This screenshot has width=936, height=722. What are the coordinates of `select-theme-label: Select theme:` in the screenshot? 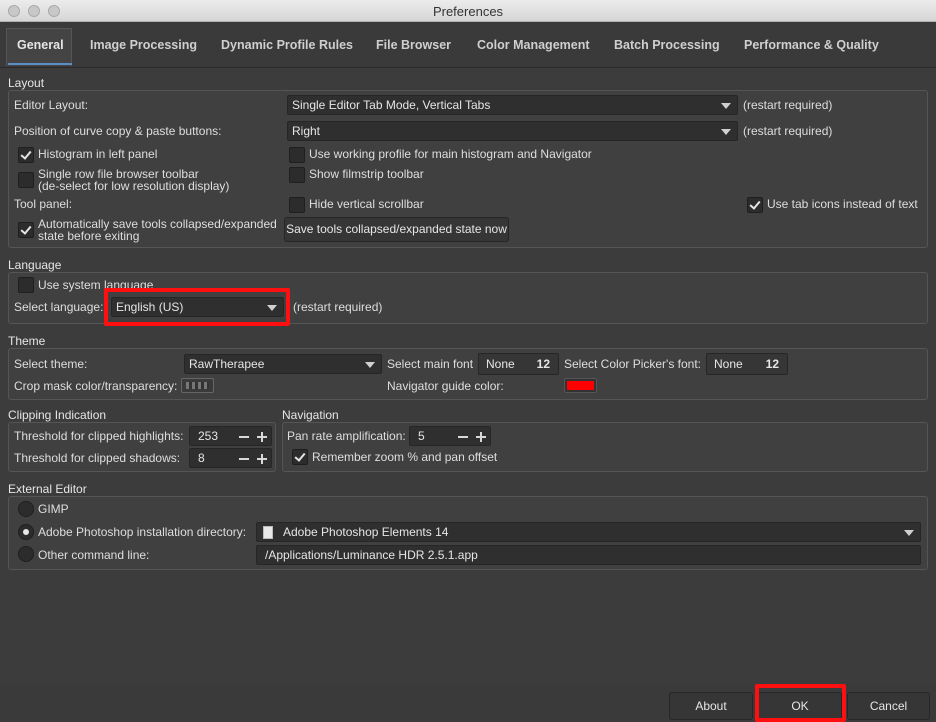 It's located at (51, 364).